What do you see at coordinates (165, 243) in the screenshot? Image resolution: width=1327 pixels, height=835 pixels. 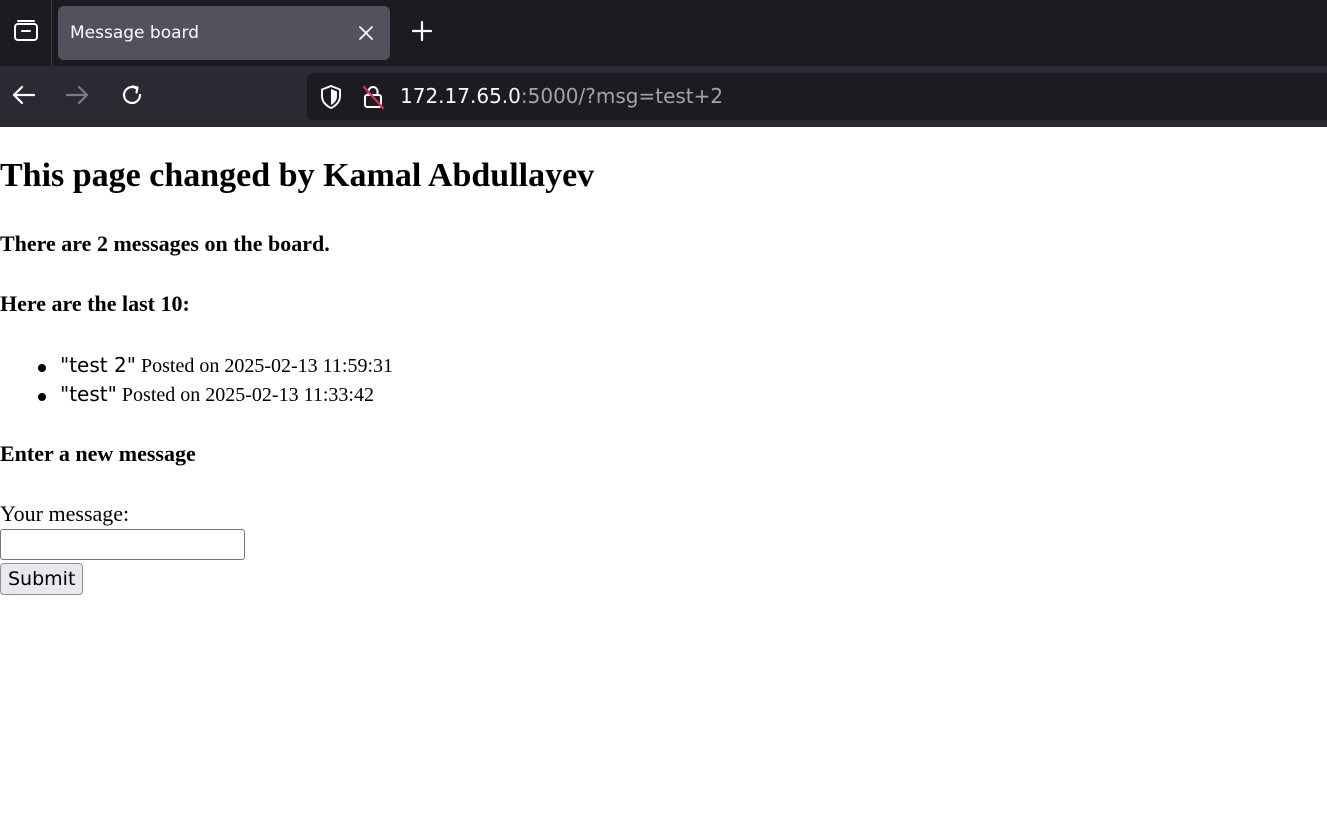 I see `message-count: There are 2 messages on the board.` at bounding box center [165, 243].